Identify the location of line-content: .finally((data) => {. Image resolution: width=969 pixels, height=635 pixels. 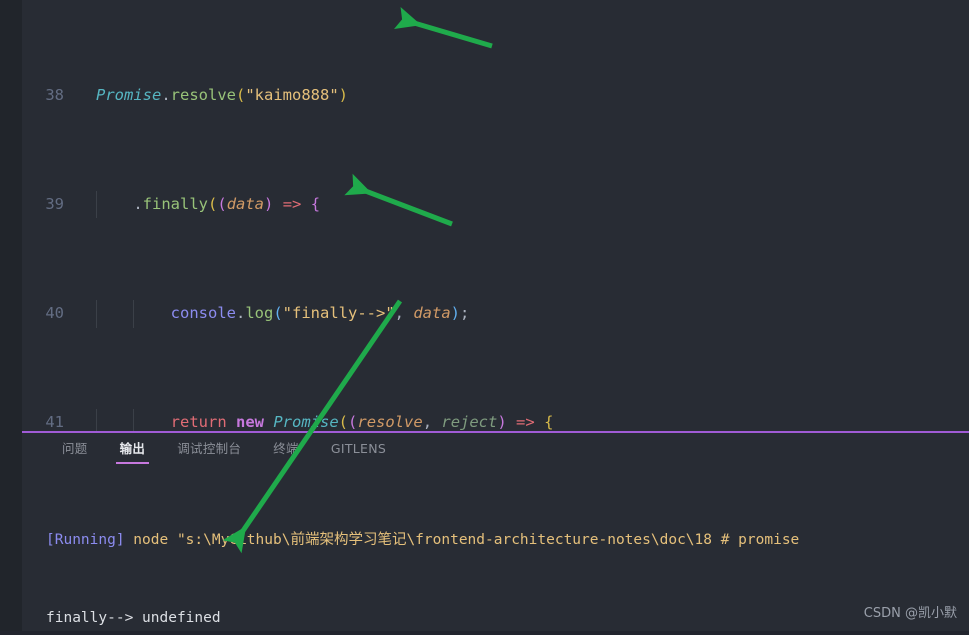
(526, 205).